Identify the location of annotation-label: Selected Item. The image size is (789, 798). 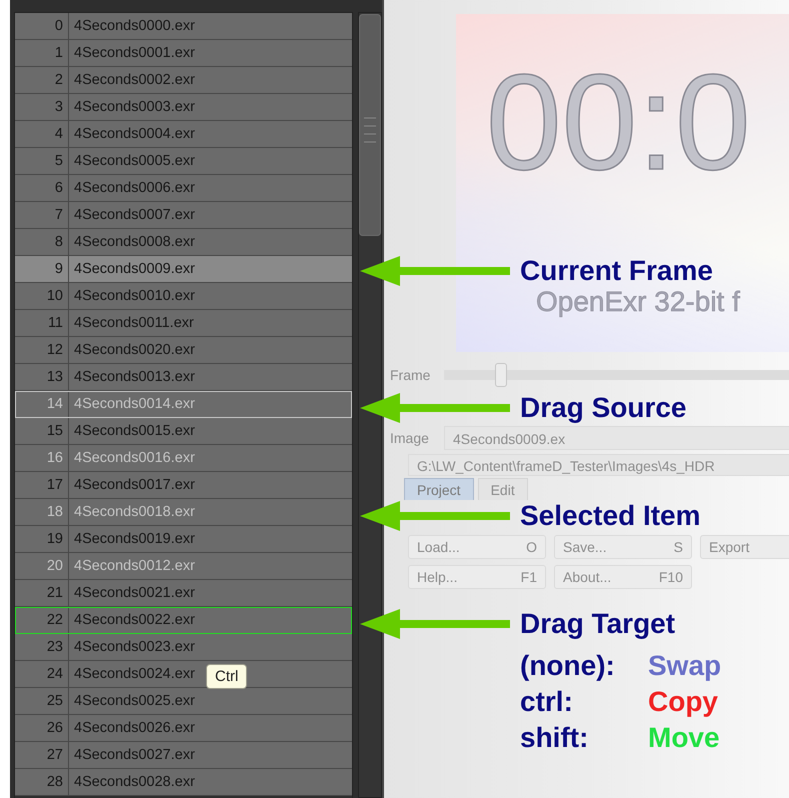
(610, 516).